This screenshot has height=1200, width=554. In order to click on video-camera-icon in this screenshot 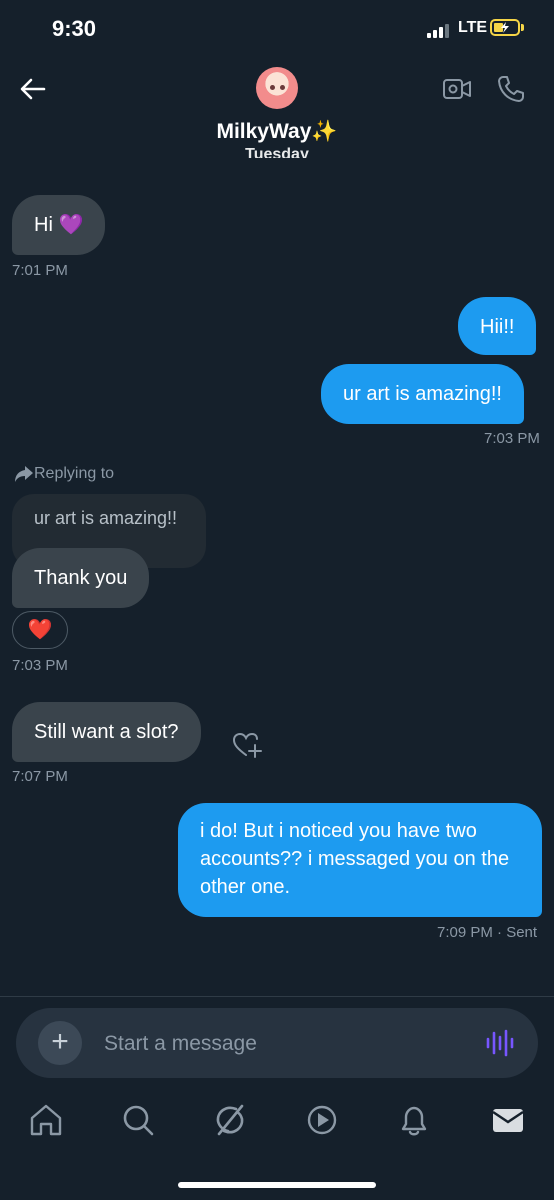, I will do `click(457, 89)`.